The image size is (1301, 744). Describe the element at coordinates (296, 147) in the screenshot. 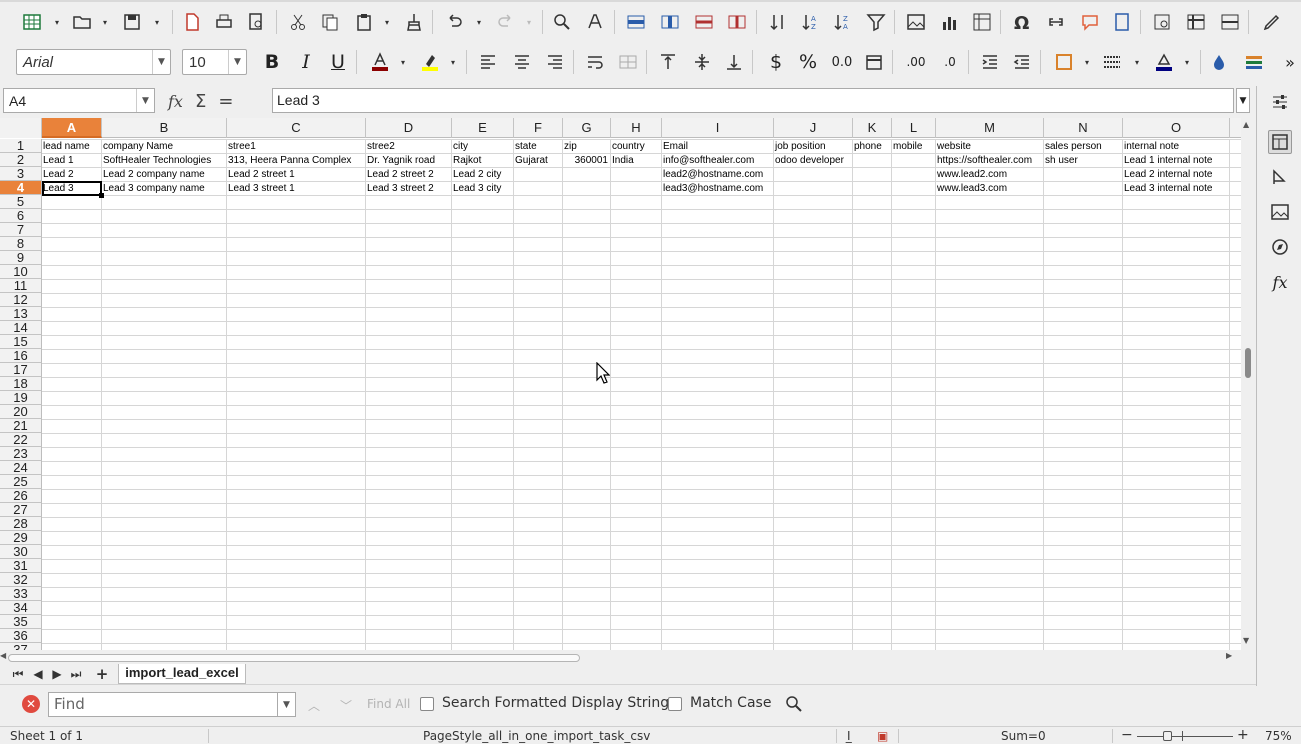

I see `cell: stree1` at that location.